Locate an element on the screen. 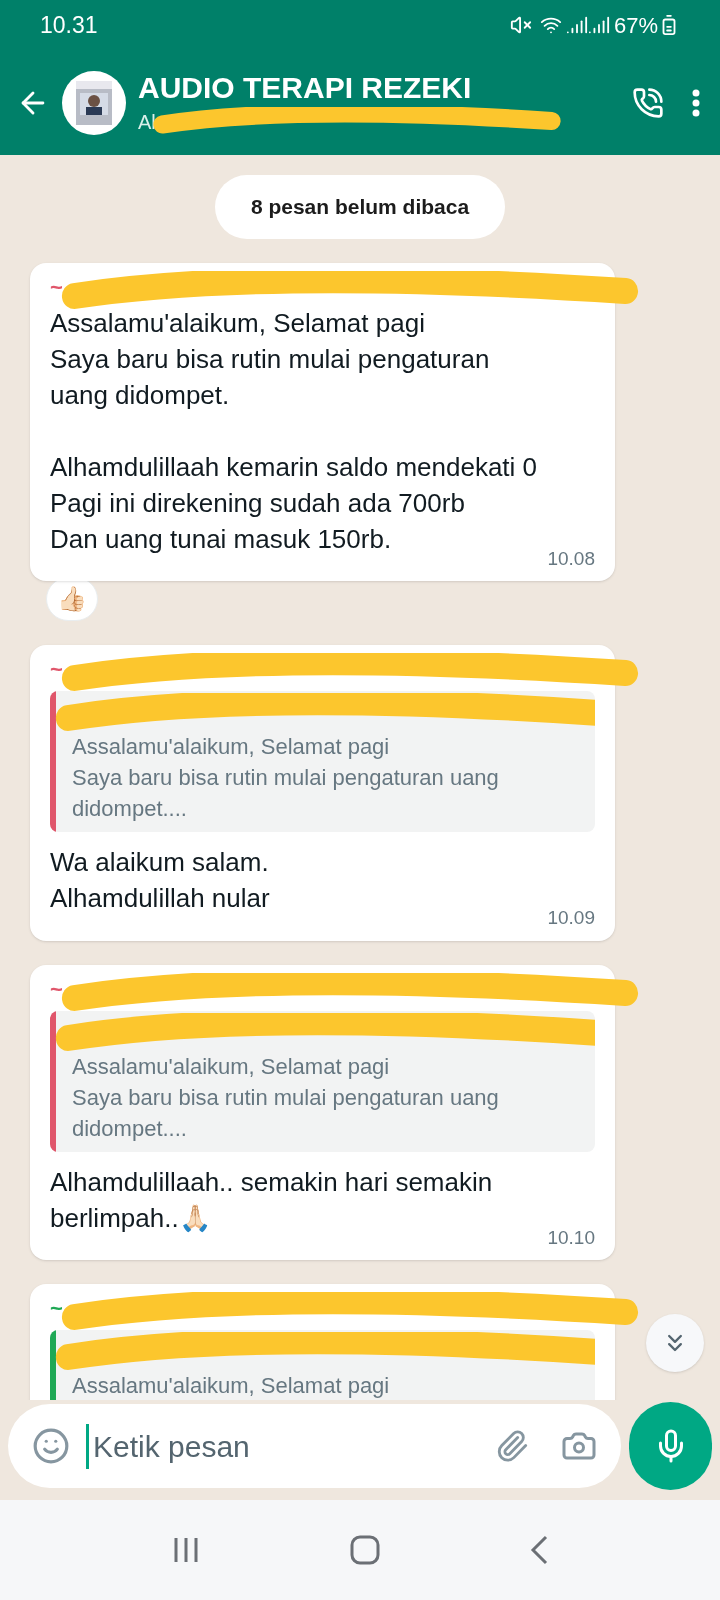 The image size is (720, 1600). message-time: 10.10 is located at coordinates (571, 1237).